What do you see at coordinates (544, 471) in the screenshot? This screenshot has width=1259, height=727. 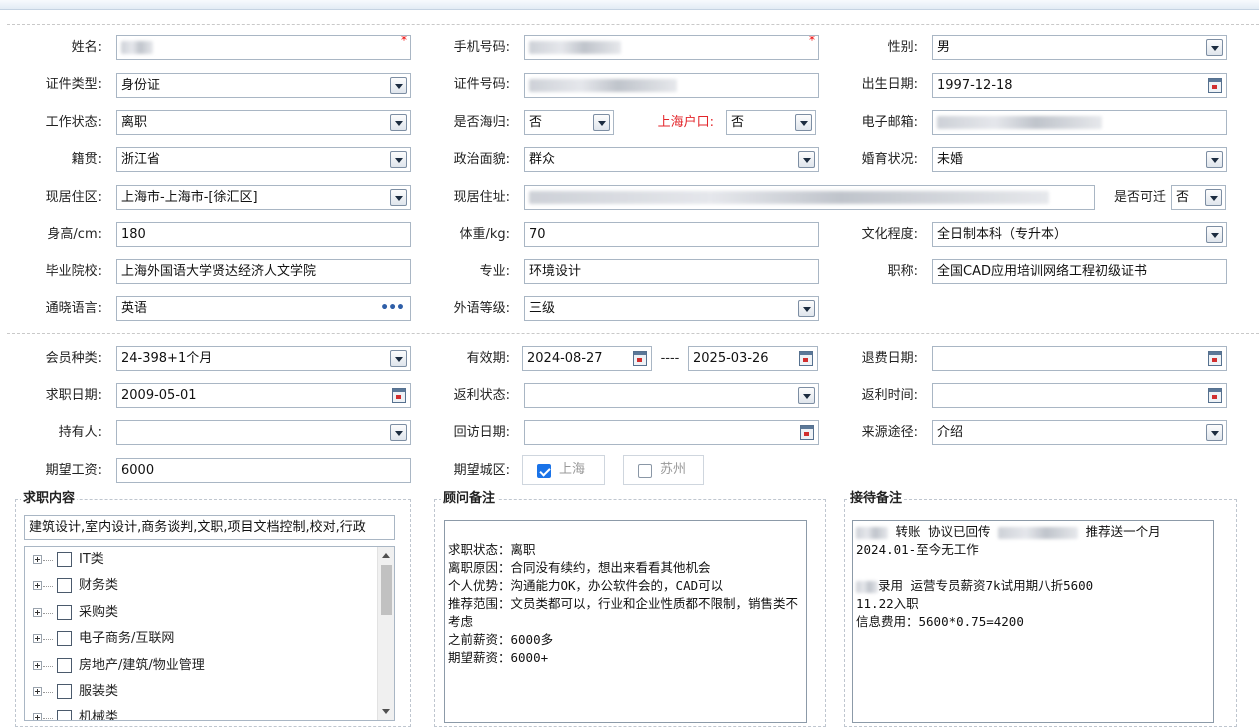 I see `checkbox-checked-icon` at bounding box center [544, 471].